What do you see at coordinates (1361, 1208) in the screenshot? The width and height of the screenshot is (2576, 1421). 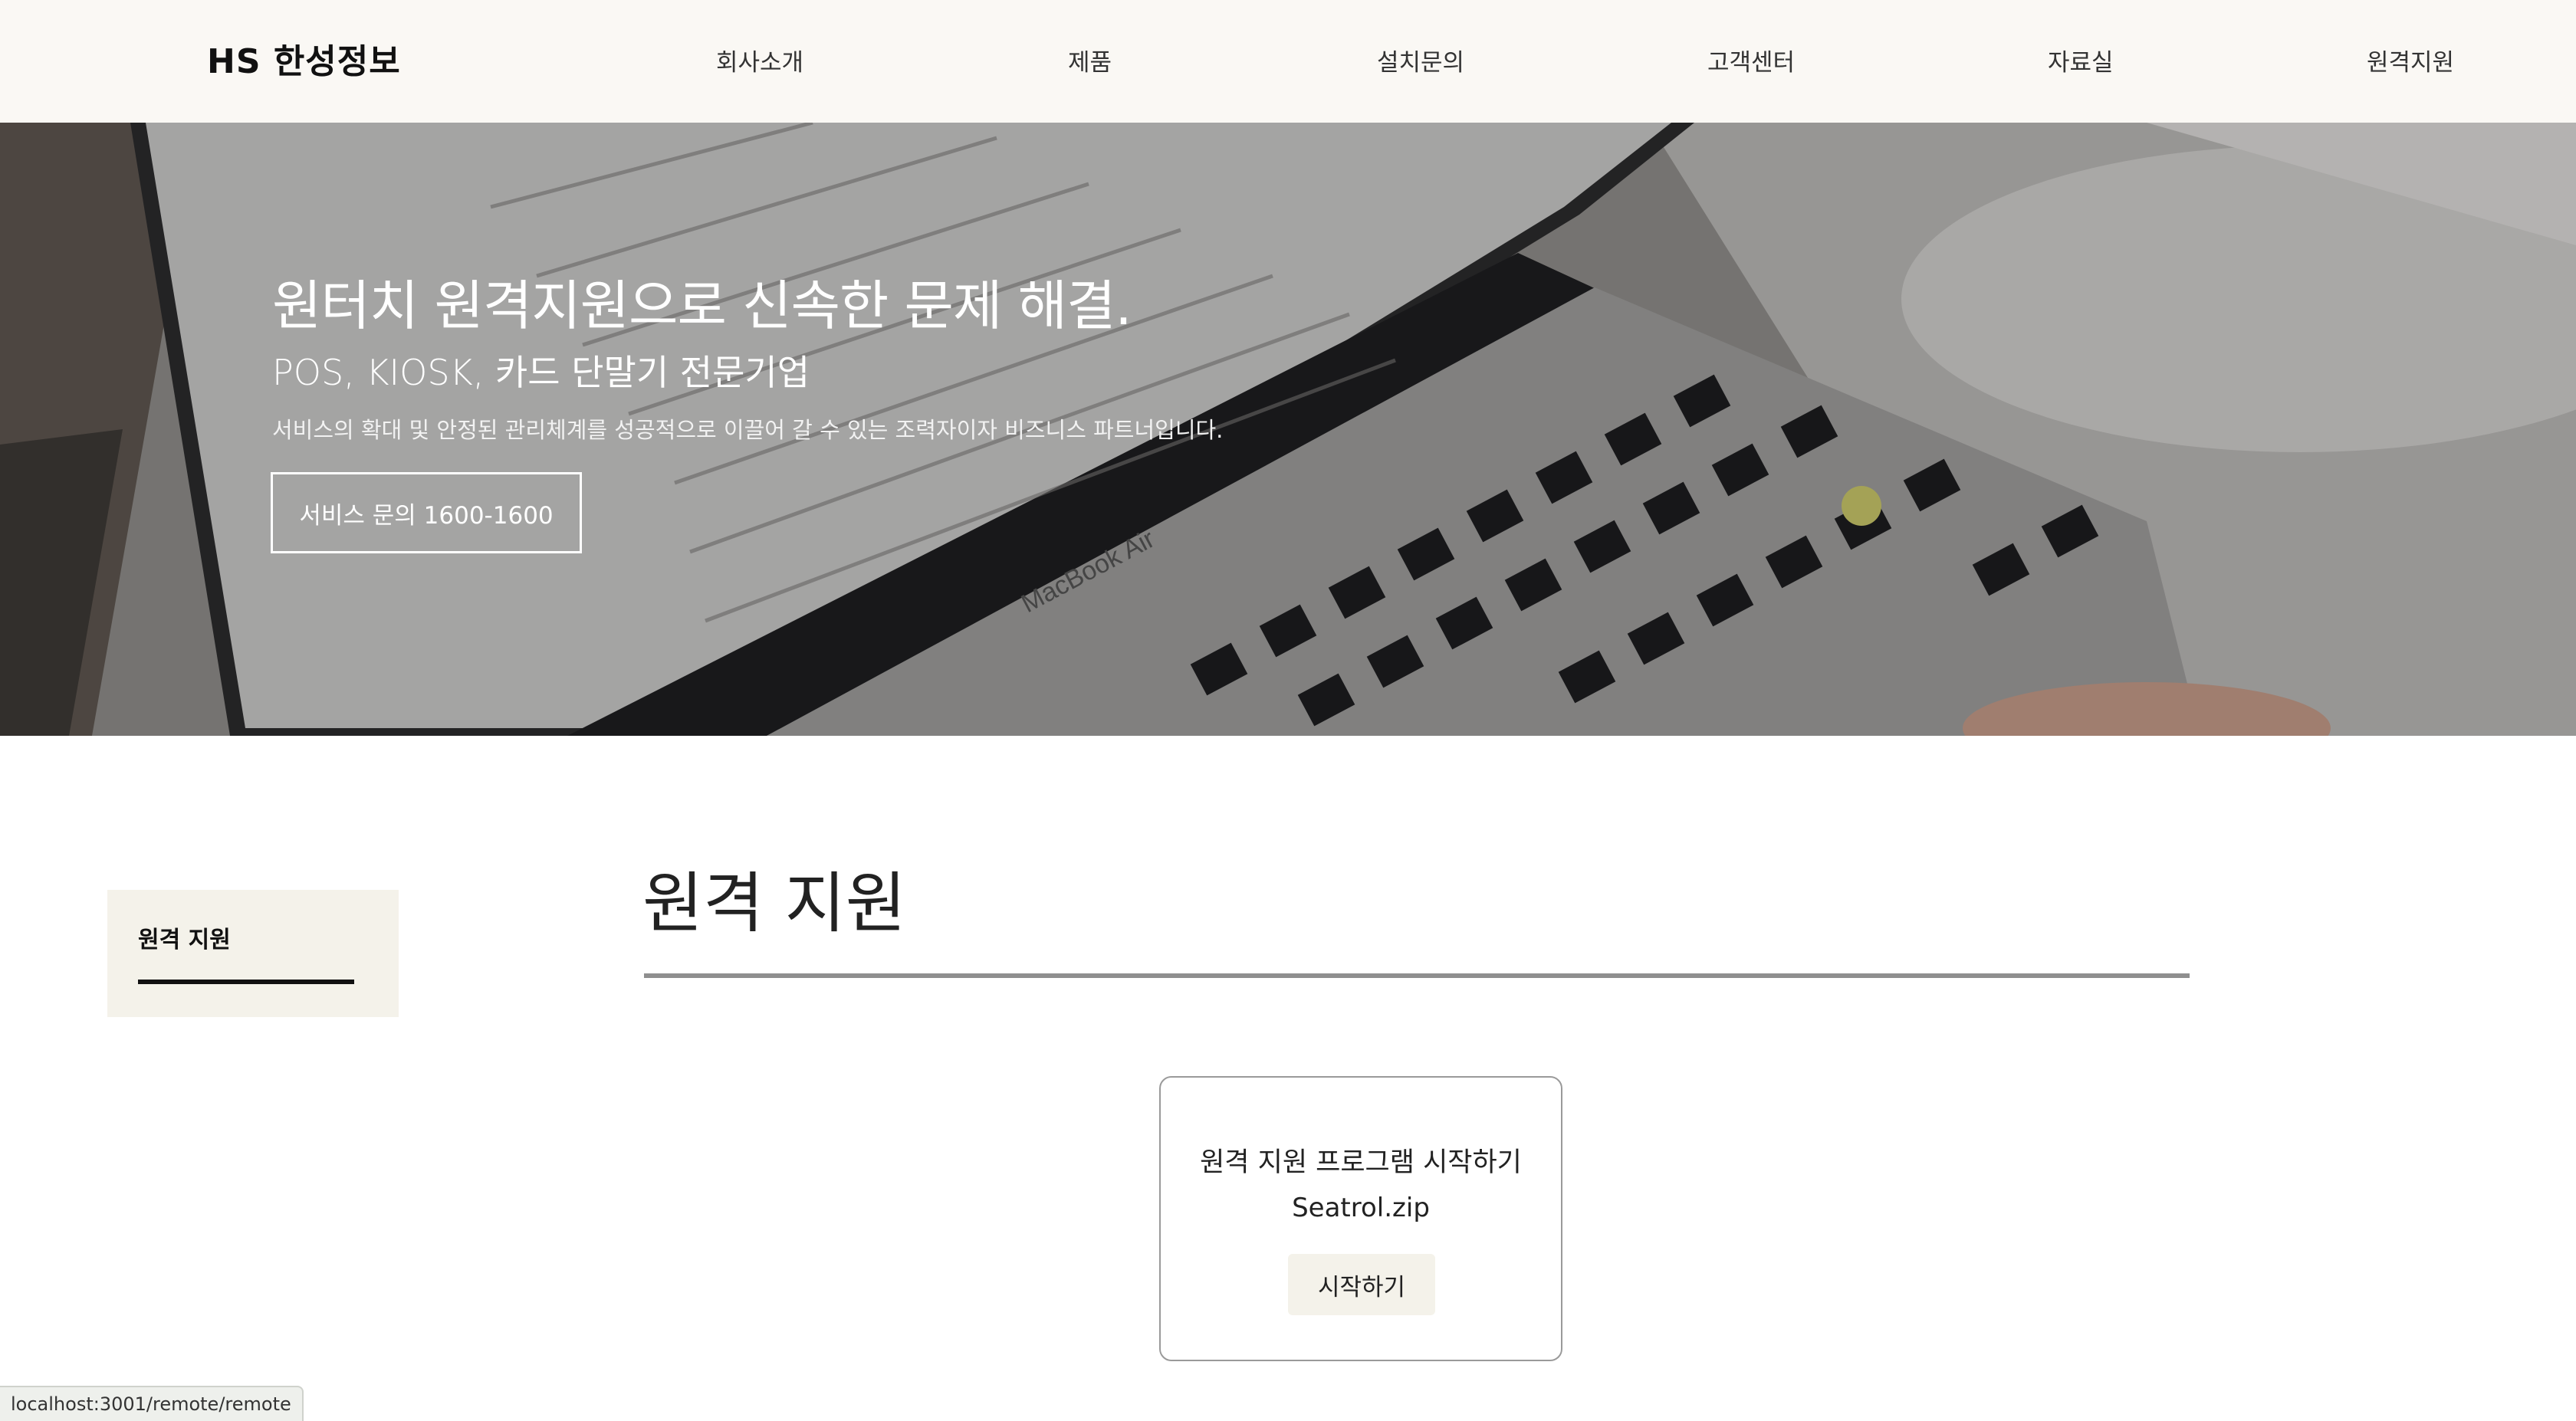 I see `card-filename: Seatrol.zip` at bounding box center [1361, 1208].